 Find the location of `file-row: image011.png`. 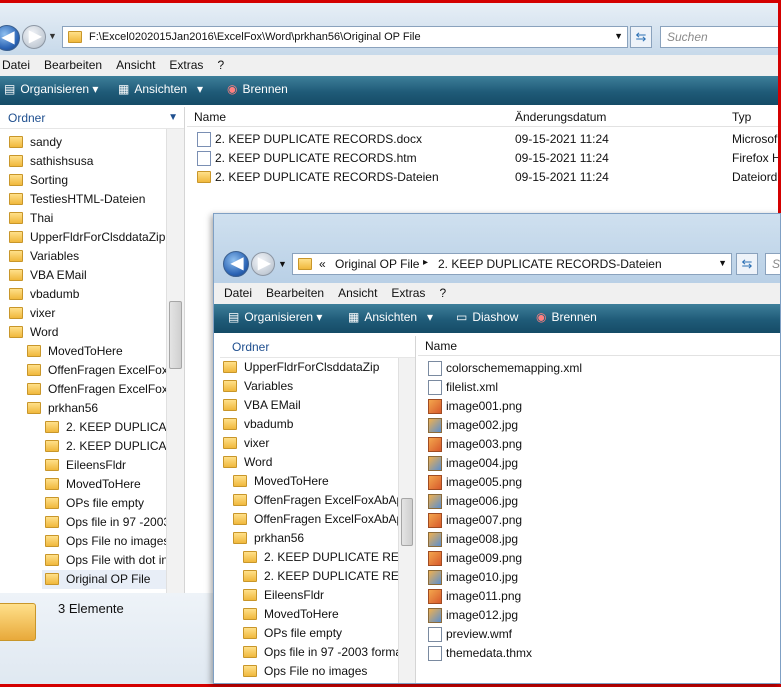

file-row: image011.png is located at coordinates (602, 596).